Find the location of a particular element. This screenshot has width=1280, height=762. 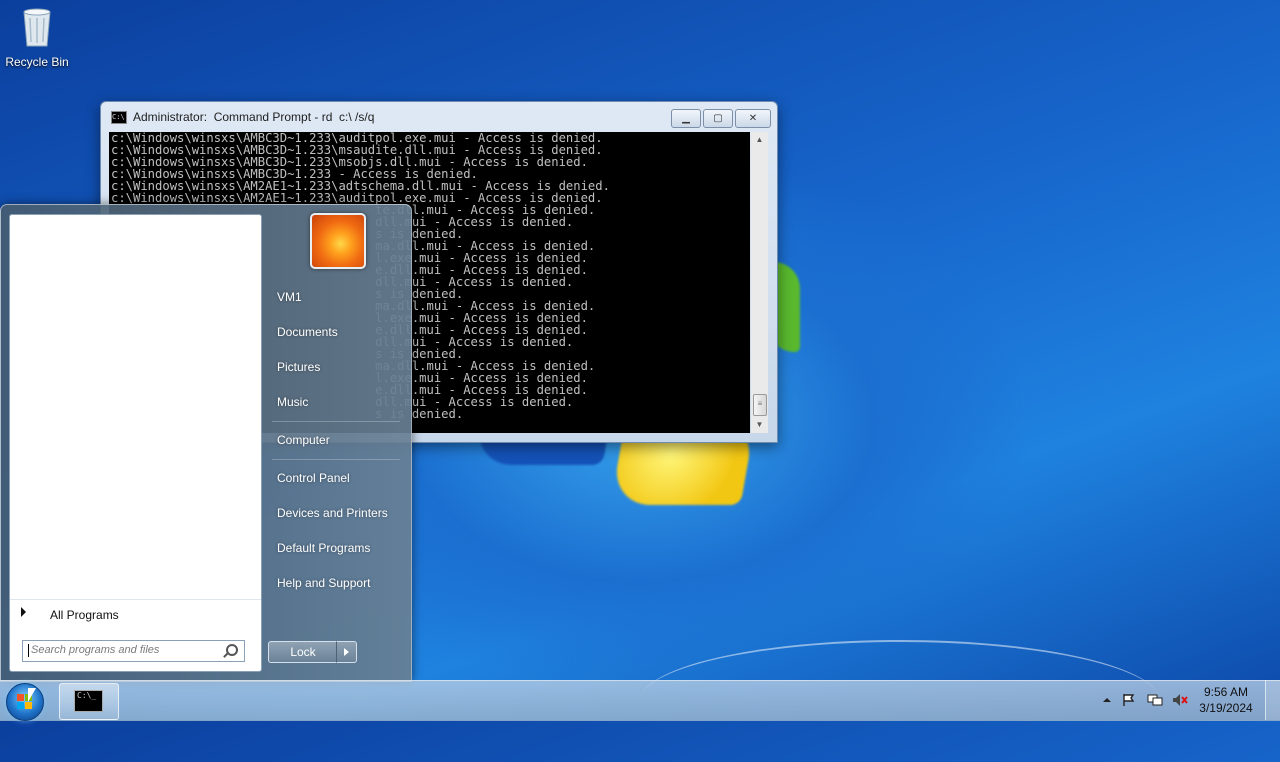

start-search-input: Search programs and files is located at coordinates (133, 651).